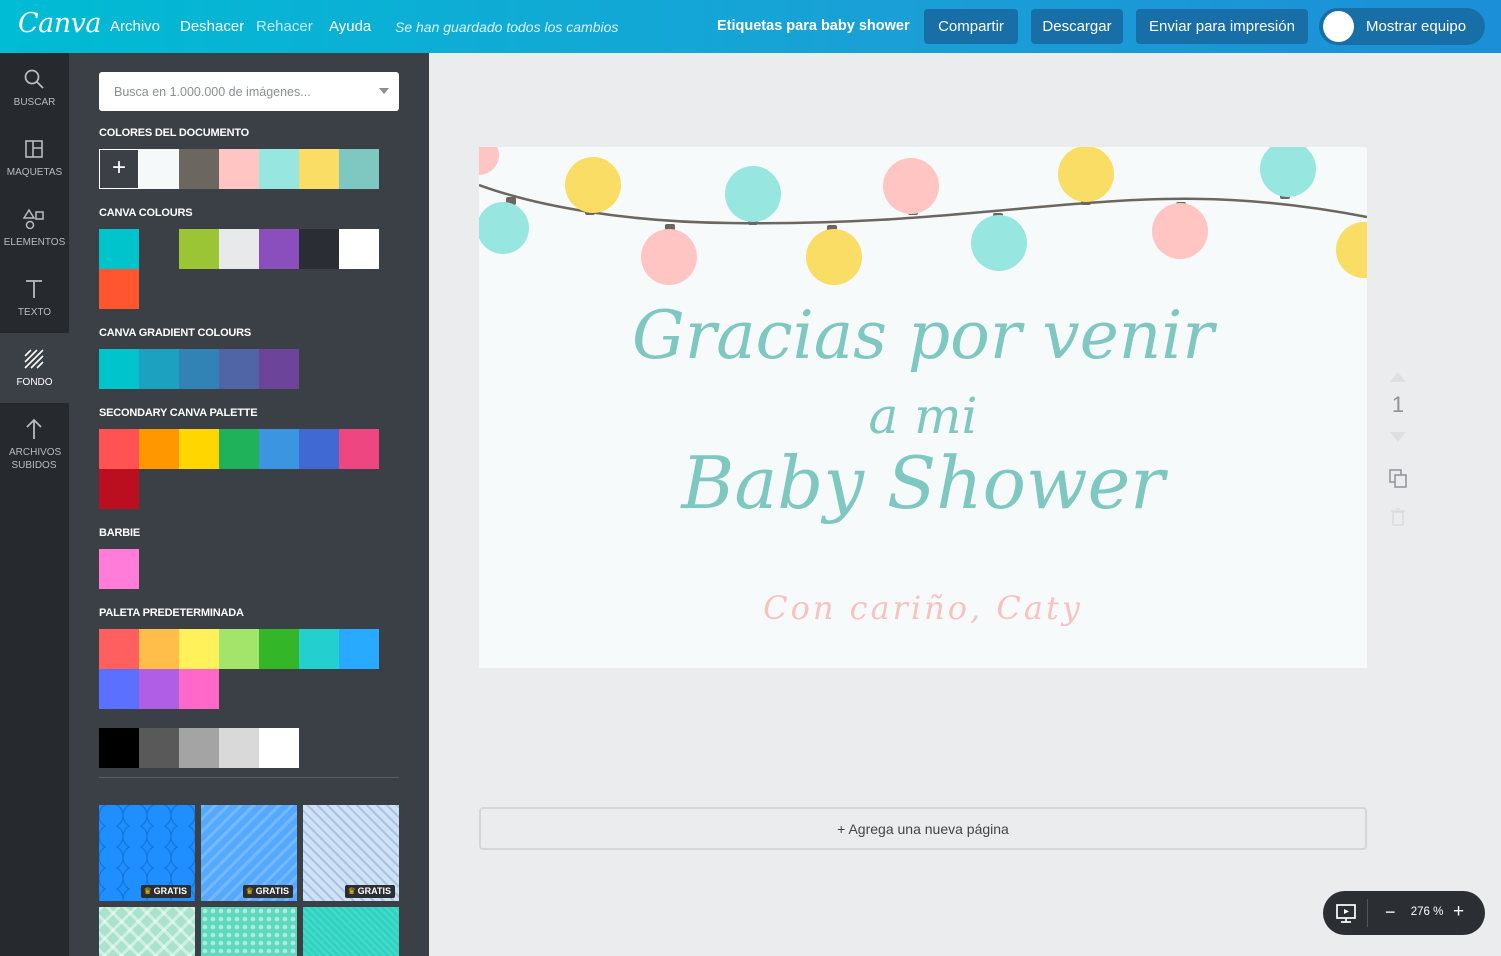 This screenshot has height=956, width=1501. I want to click on rail-item-search: BUSCAR, so click(34, 88).